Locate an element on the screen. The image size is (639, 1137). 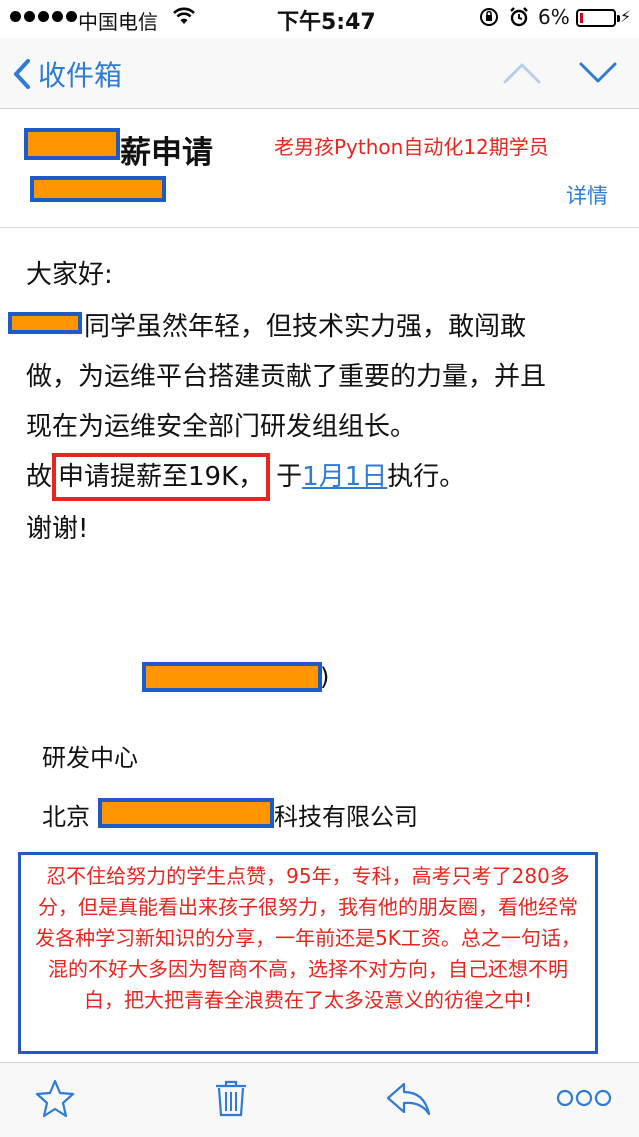
thanks: 谢谢! is located at coordinates (57, 529).